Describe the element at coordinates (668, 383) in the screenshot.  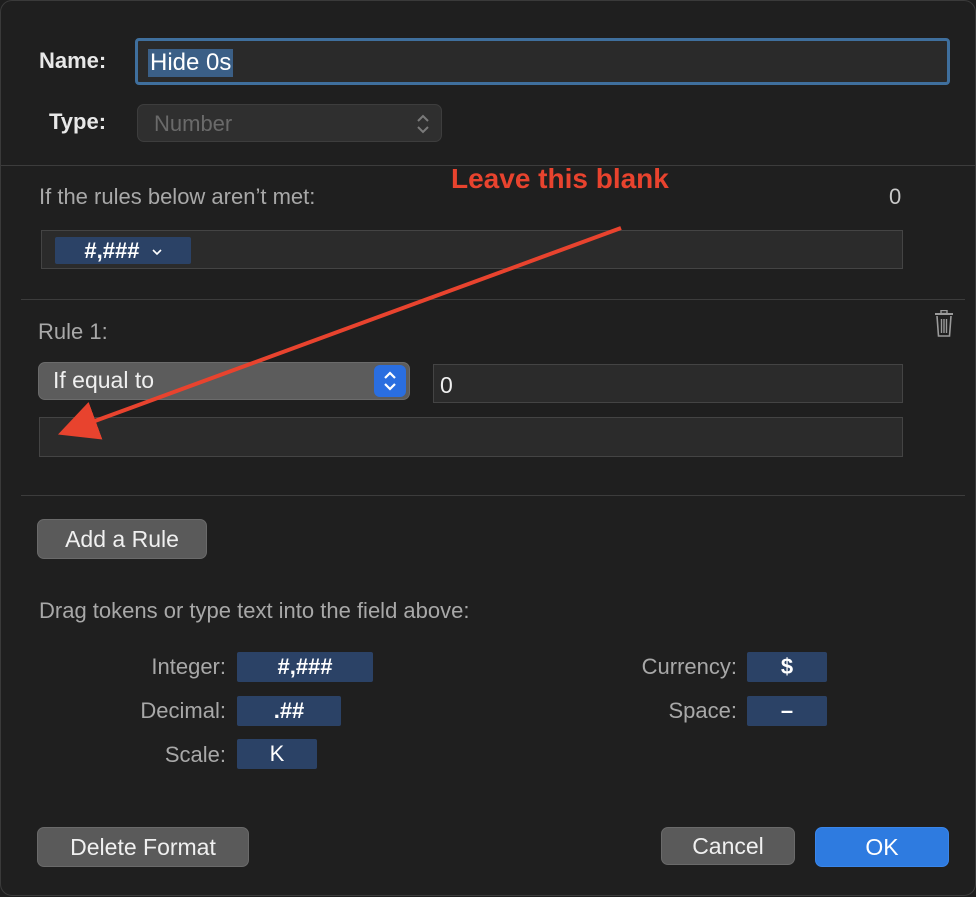
I see `rule-value-field: 0` at that location.